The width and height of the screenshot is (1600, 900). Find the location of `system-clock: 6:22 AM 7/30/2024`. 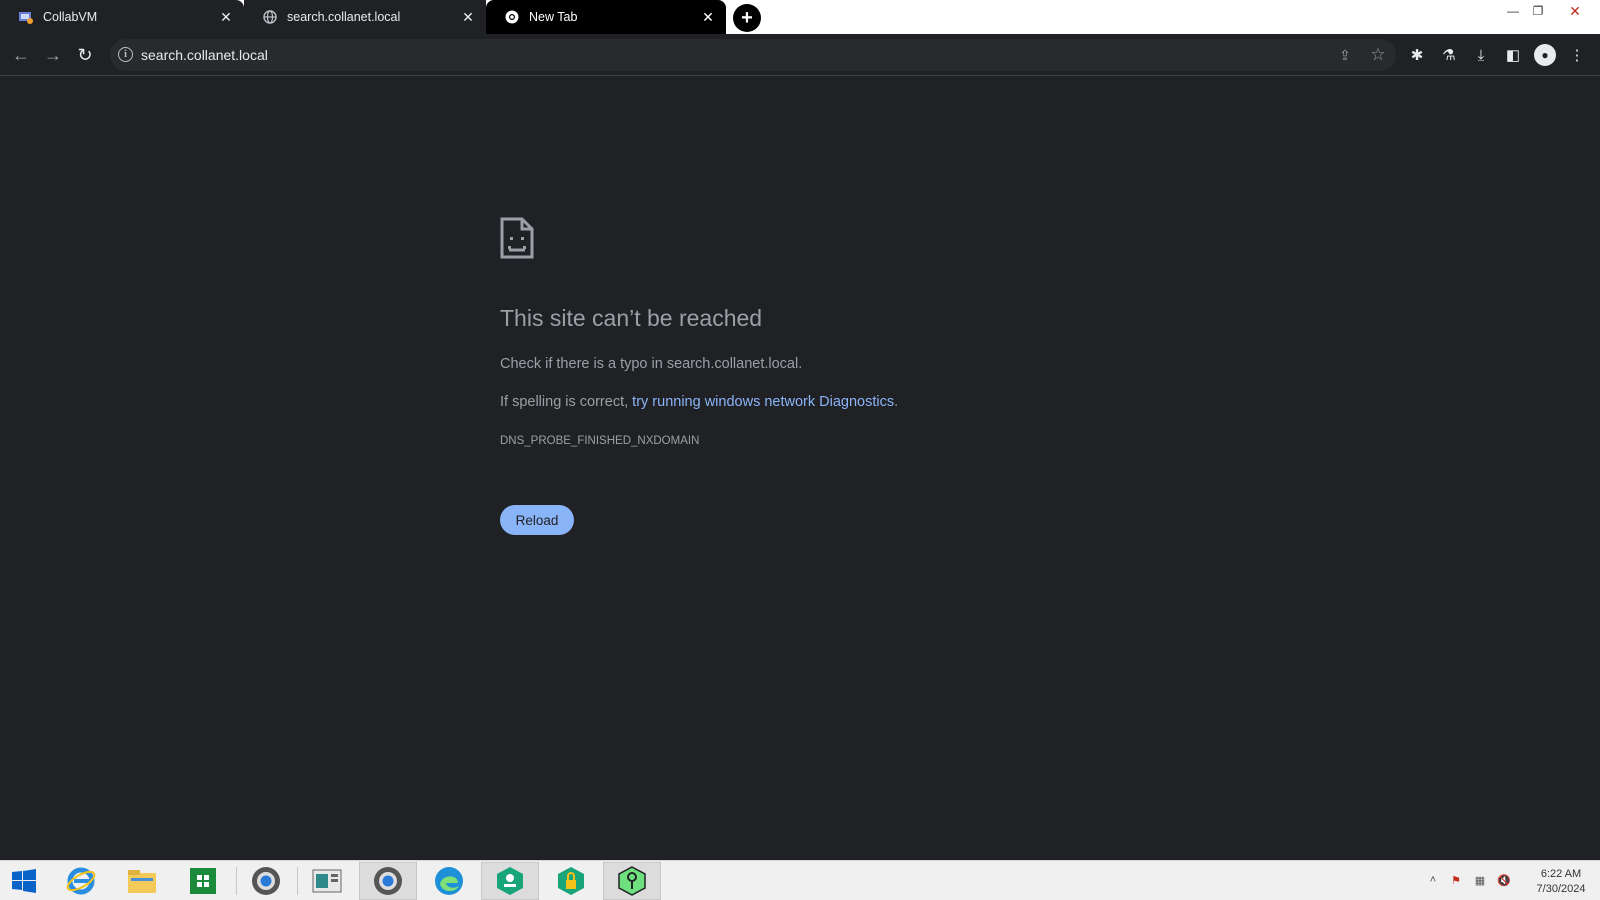

system-clock: 6:22 AM 7/30/2024 is located at coordinates (1561, 882).